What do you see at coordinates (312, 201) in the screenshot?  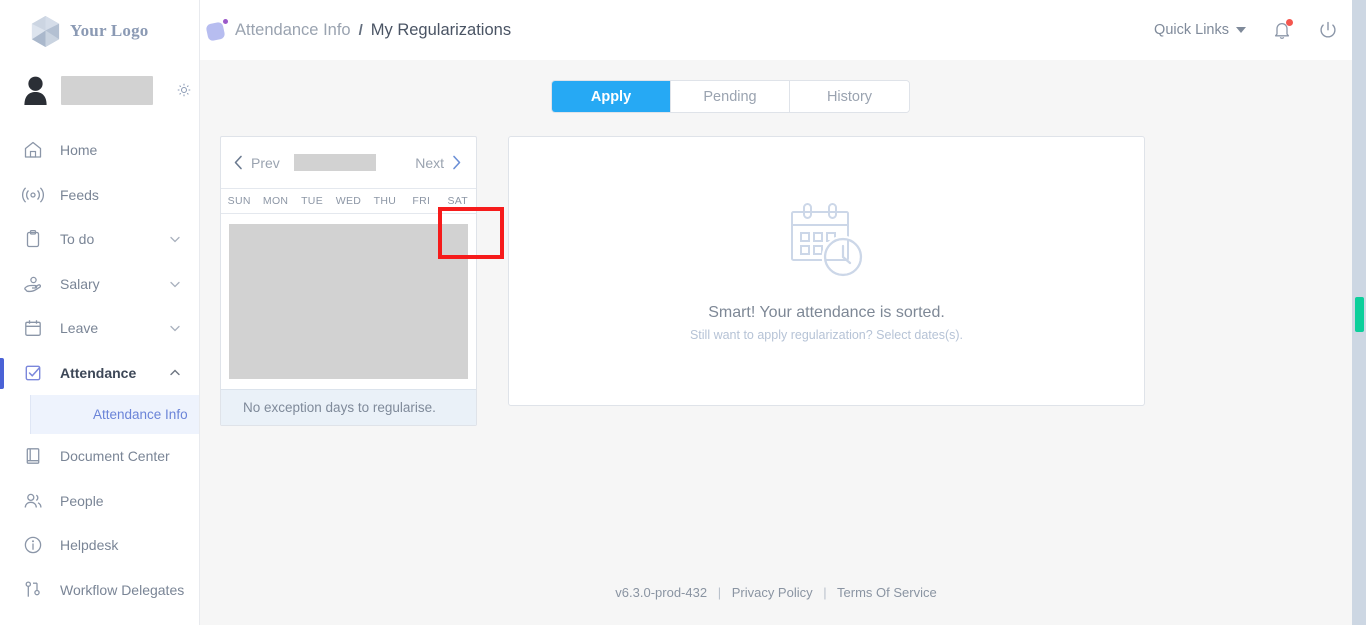 I see `weekday-label: TUE` at bounding box center [312, 201].